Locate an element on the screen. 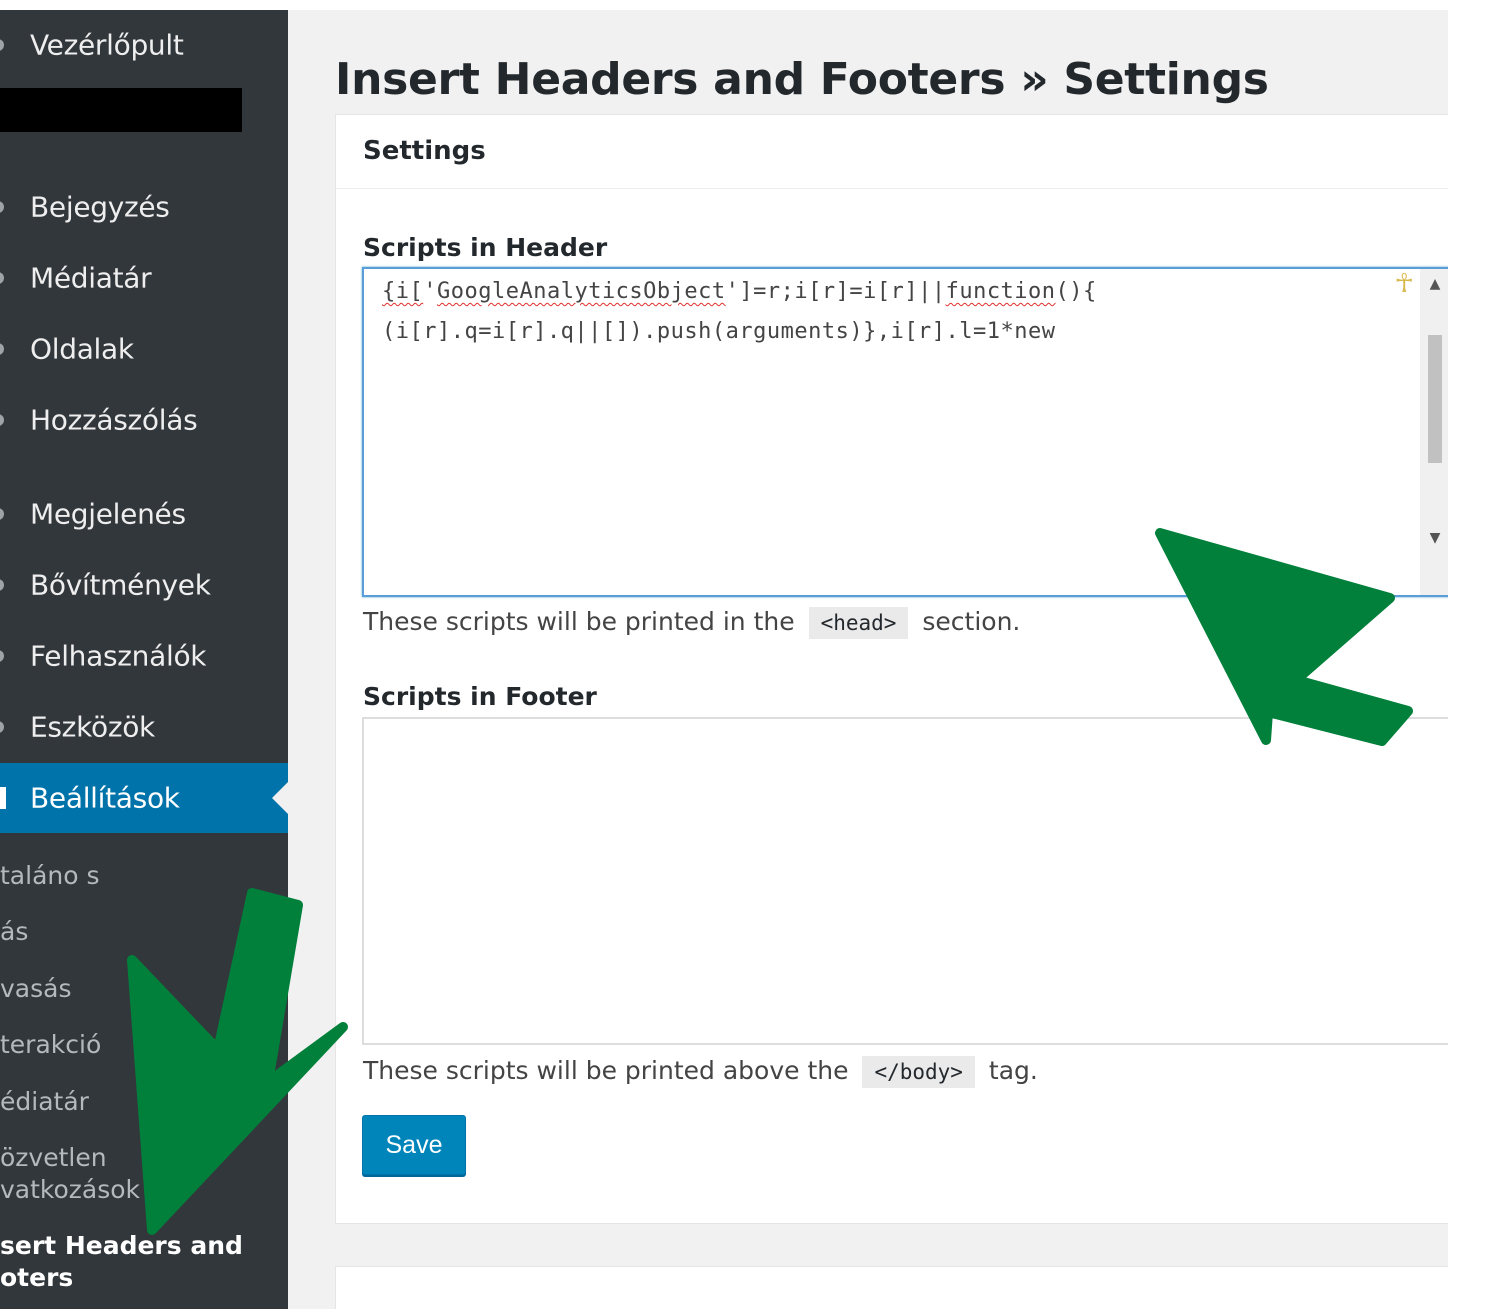  second-panel is located at coordinates (891, 1287).